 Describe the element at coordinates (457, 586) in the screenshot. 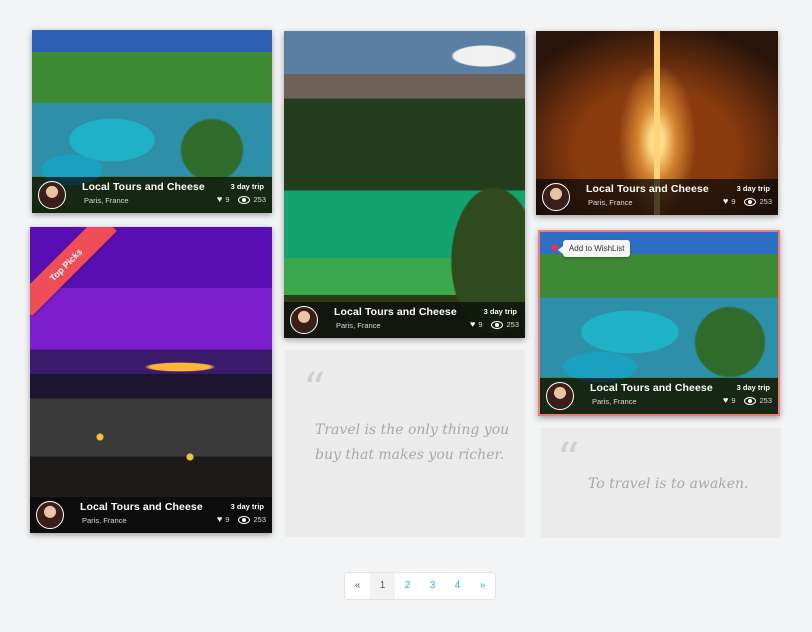

I see `pagination-page-4: 4` at that location.